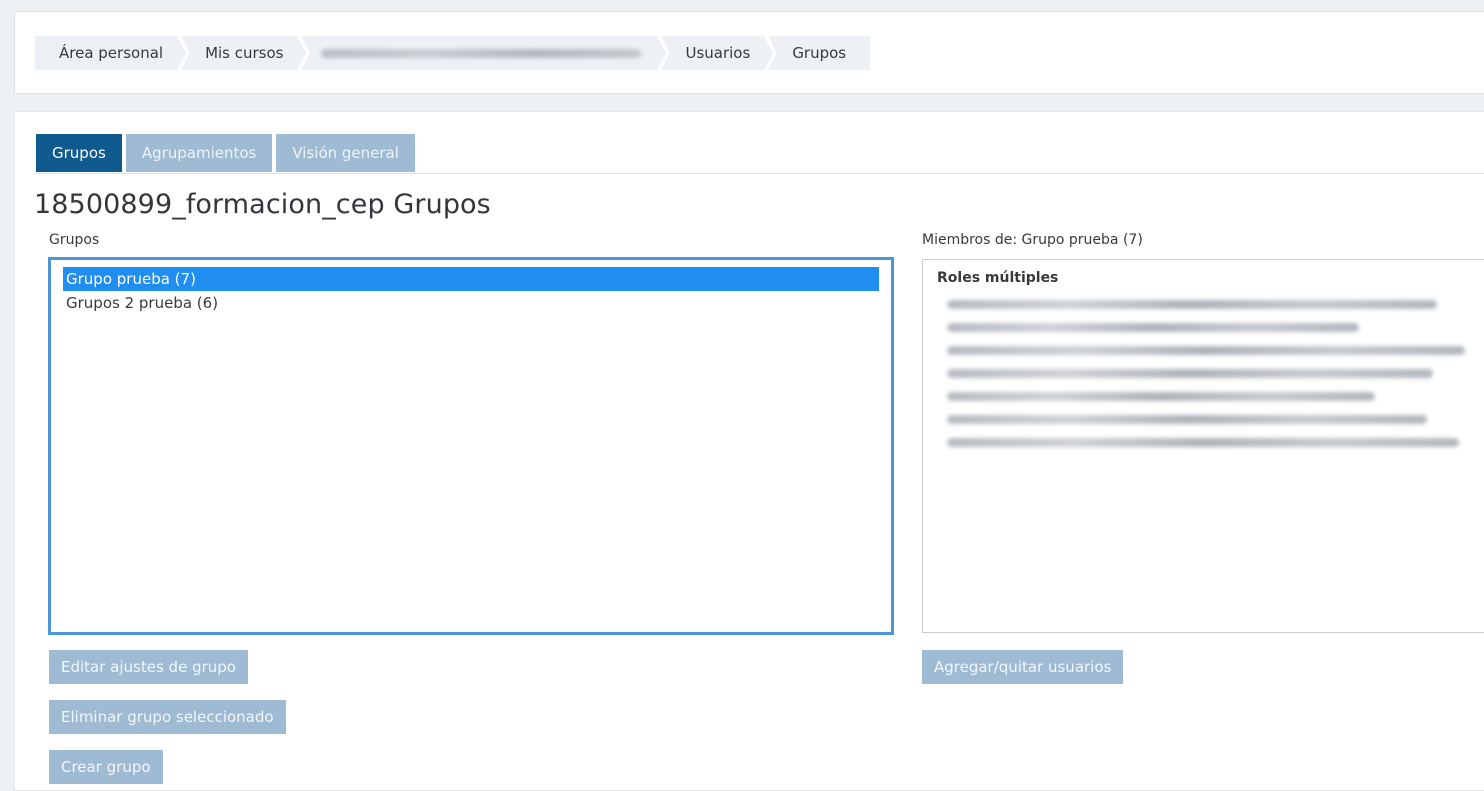 The image size is (1484, 791). Describe the element at coordinates (262, 204) in the screenshot. I see `page-title: 18500899_formacion_cep Grupos` at that location.